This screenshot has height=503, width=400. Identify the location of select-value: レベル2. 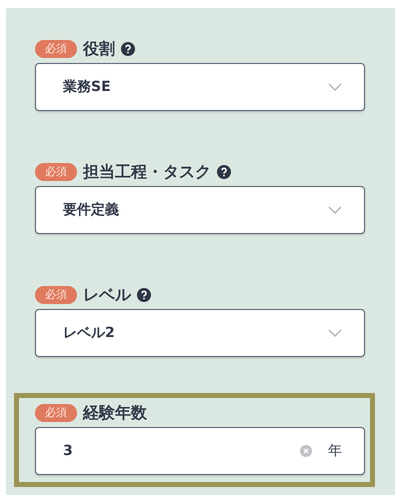
(89, 333).